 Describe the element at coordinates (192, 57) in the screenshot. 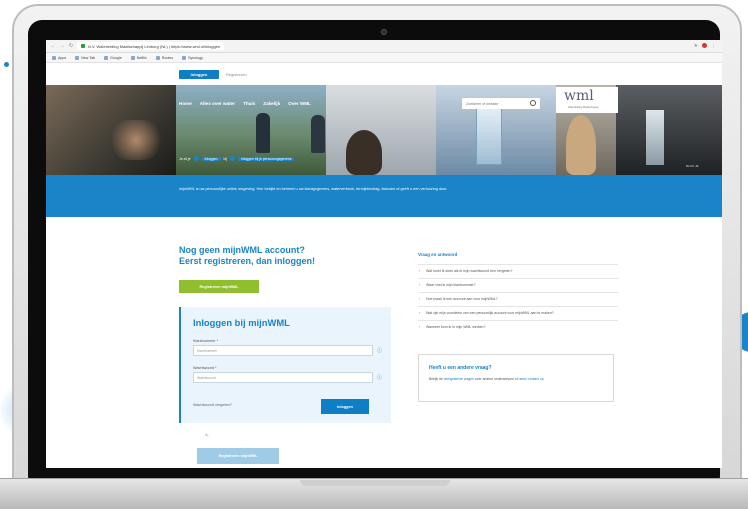

I see `bookmark-item: Synology` at that location.